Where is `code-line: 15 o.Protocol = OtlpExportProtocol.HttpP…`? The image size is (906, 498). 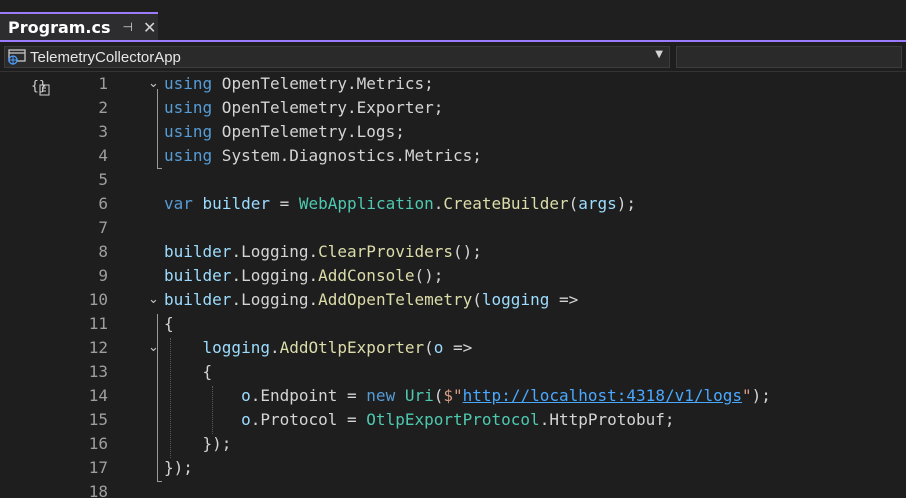 code-line: 15 o.Protocol = OtlpExportProtocol.HttpP… is located at coordinates (453, 420).